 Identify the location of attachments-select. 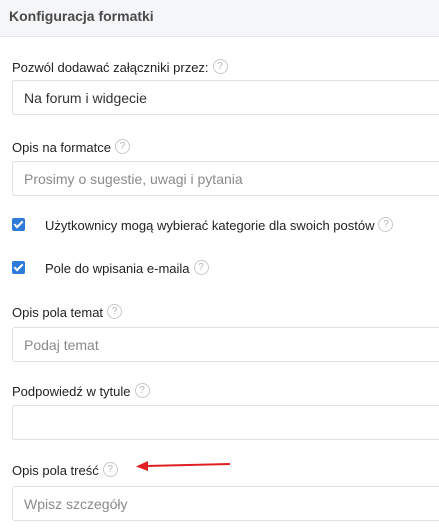
(225, 97).